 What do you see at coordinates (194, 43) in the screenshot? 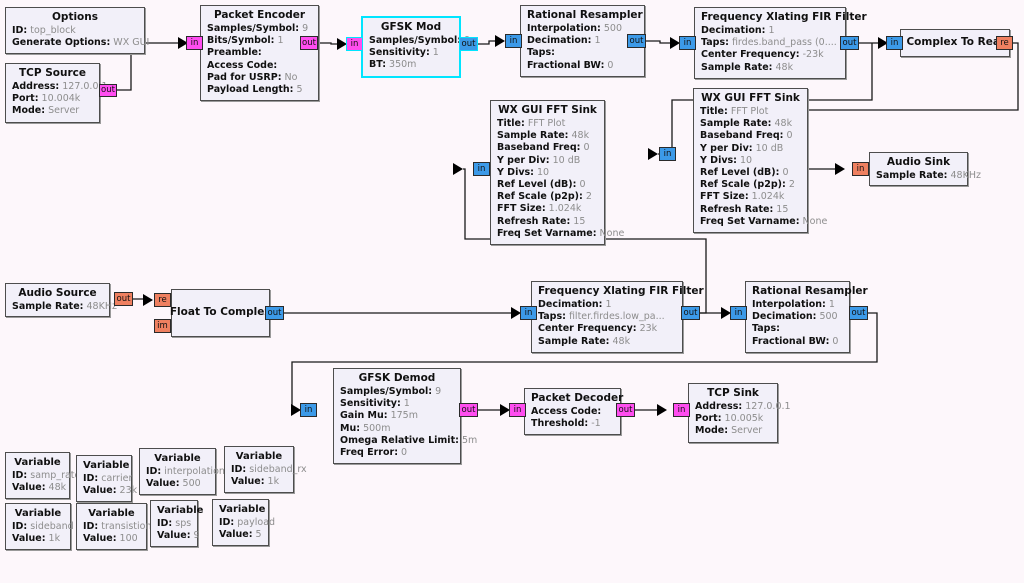
I see `port-in-packet-encoder: in` at bounding box center [194, 43].